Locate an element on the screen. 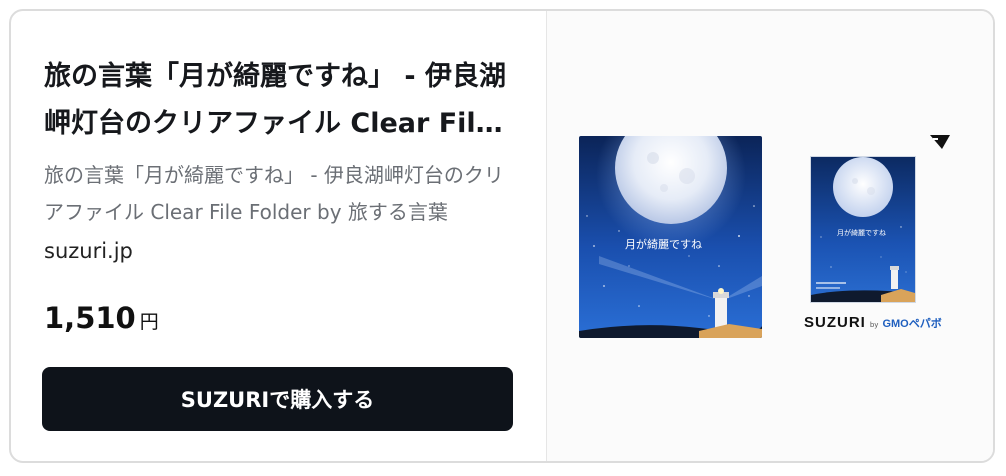 This screenshot has height=476, width=1006. price: 1,510 円 is located at coordinates (101, 318).